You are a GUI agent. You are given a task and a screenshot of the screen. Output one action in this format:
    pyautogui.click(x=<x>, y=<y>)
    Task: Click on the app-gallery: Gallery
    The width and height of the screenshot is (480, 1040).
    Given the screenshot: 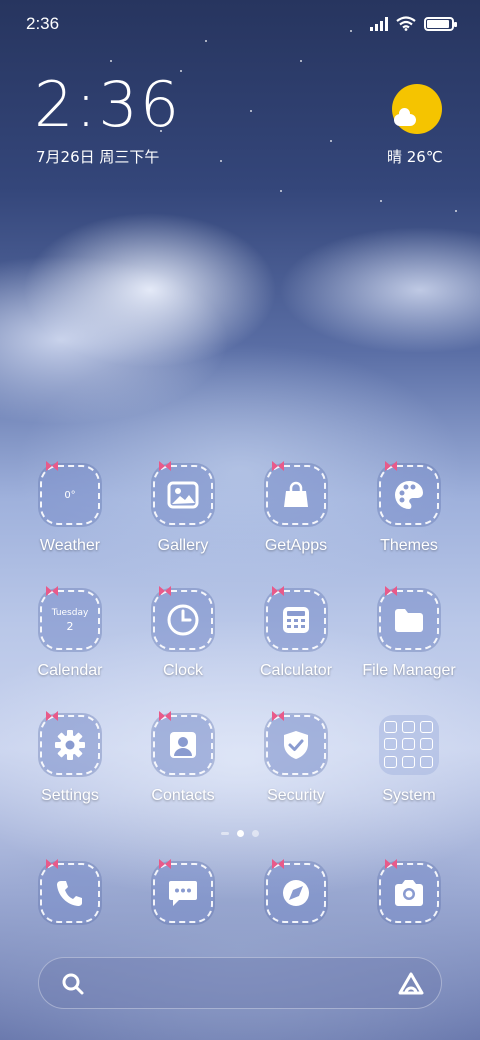 What is the action you would take?
    pyautogui.click(x=183, y=518)
    